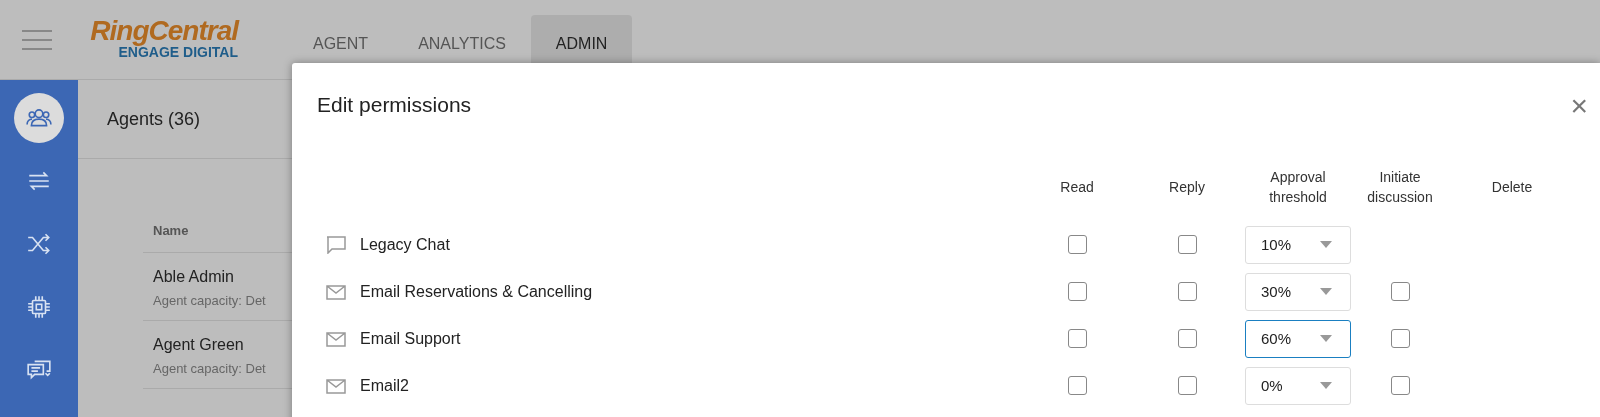 The image size is (1600, 417). I want to click on threshold-dropdown: 30%, so click(1298, 291).